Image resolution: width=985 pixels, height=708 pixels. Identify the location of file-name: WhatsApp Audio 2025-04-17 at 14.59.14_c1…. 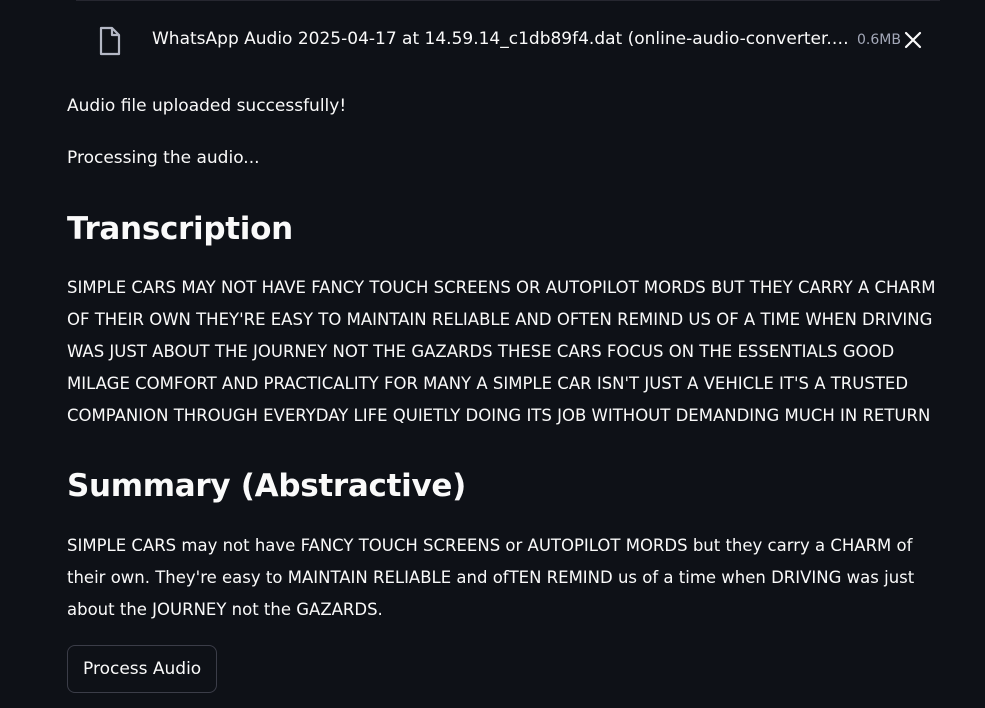
(502, 39).